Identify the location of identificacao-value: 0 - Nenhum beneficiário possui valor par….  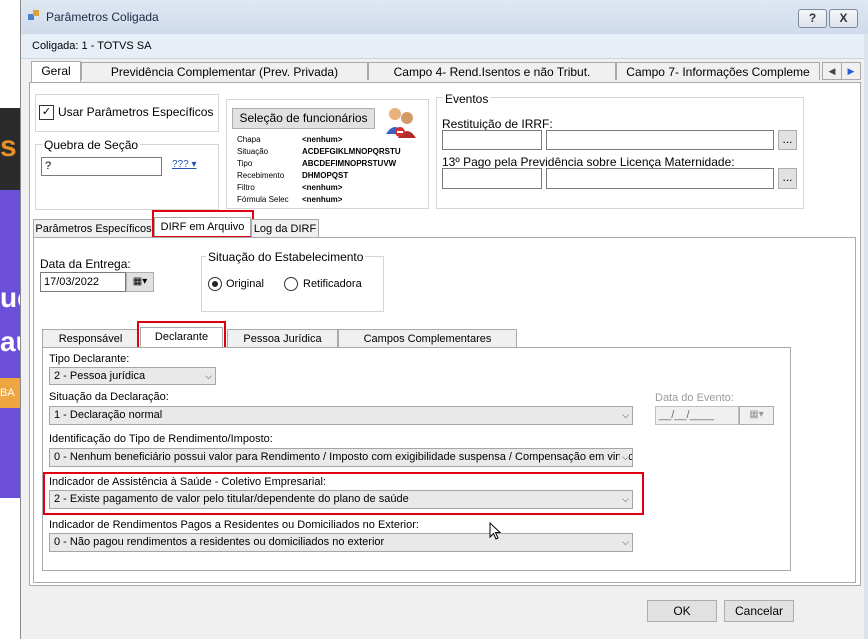
(343, 457).